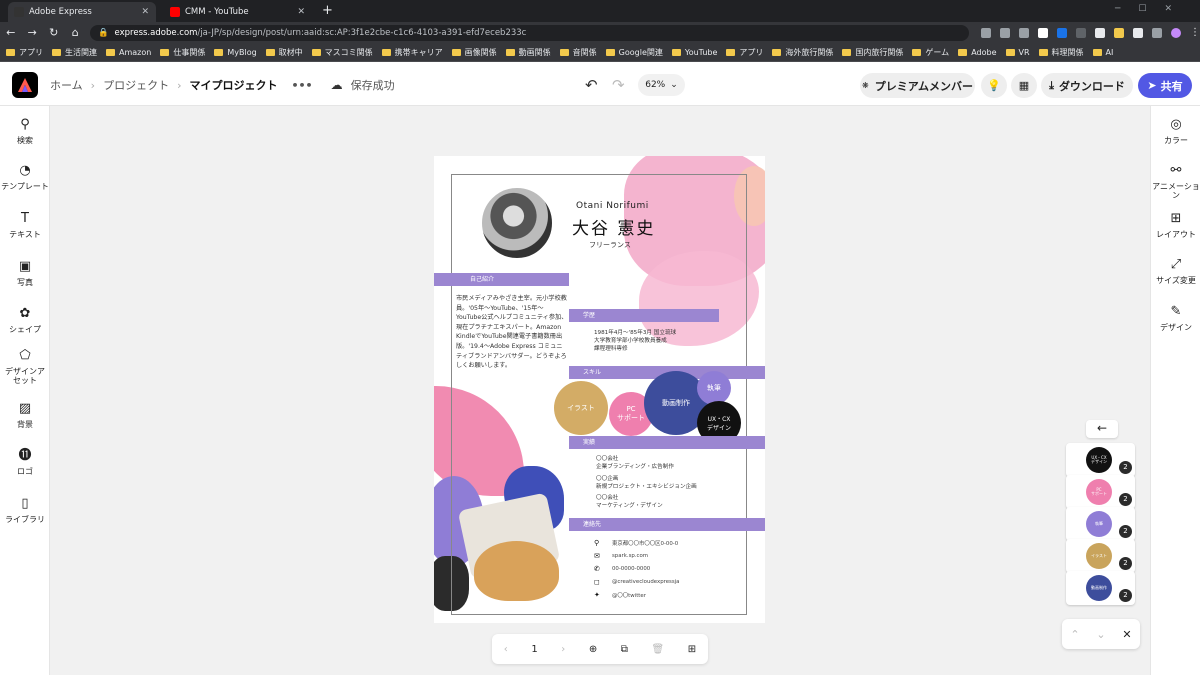 The image size is (1200, 675). Describe the element at coordinates (145, 12) in the screenshot. I see `close-tab-icon: ✕` at that location.